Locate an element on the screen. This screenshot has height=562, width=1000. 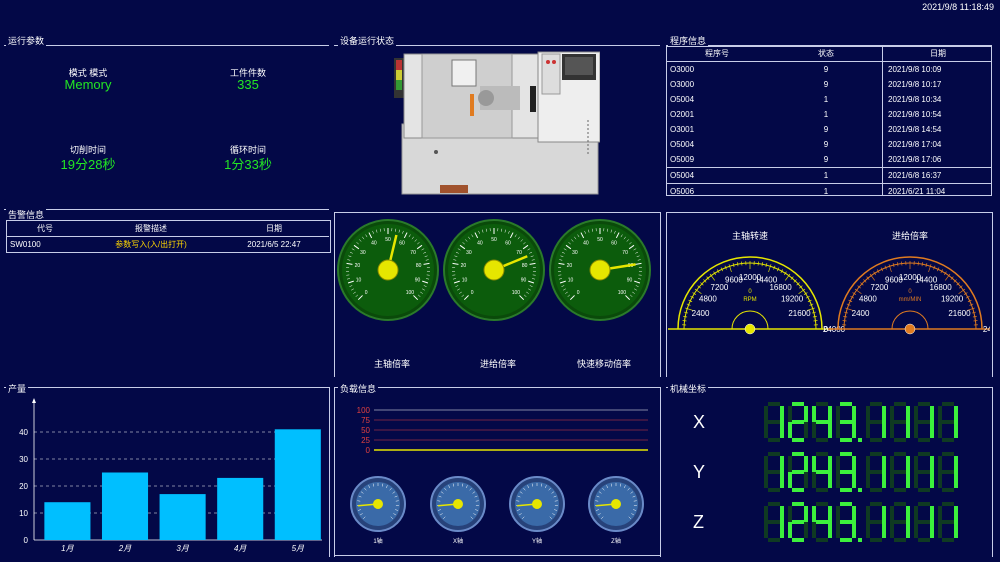
y-axis-label: Y is located at coordinates (699, 472).